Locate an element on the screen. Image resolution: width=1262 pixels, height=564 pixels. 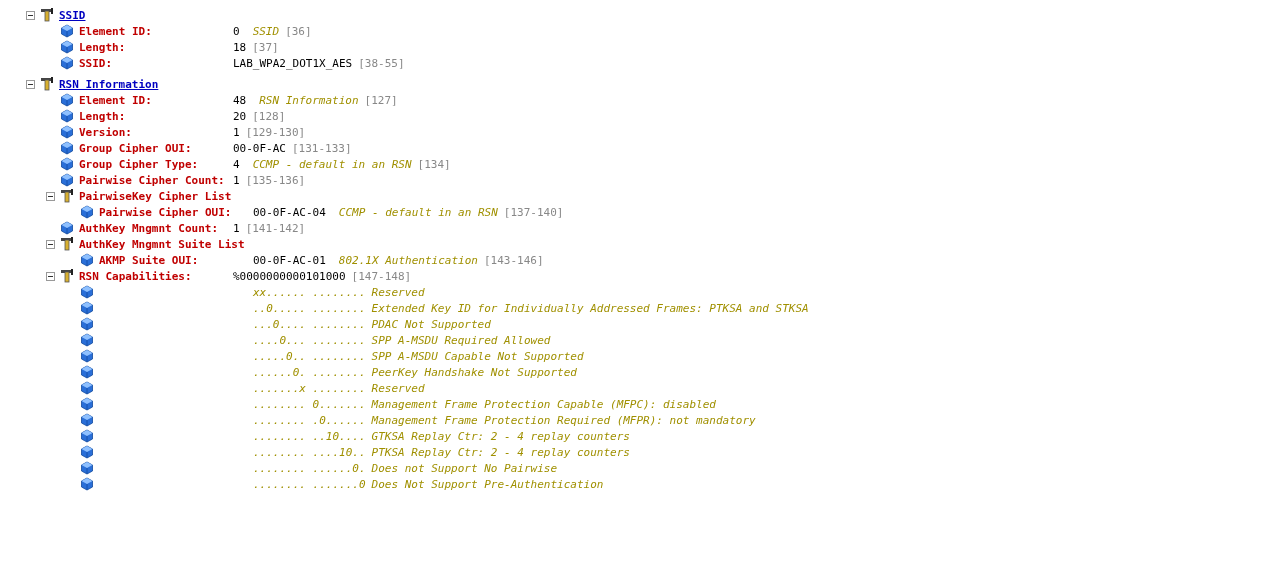
byte-range: [147-148] is located at coordinates (381, 276).